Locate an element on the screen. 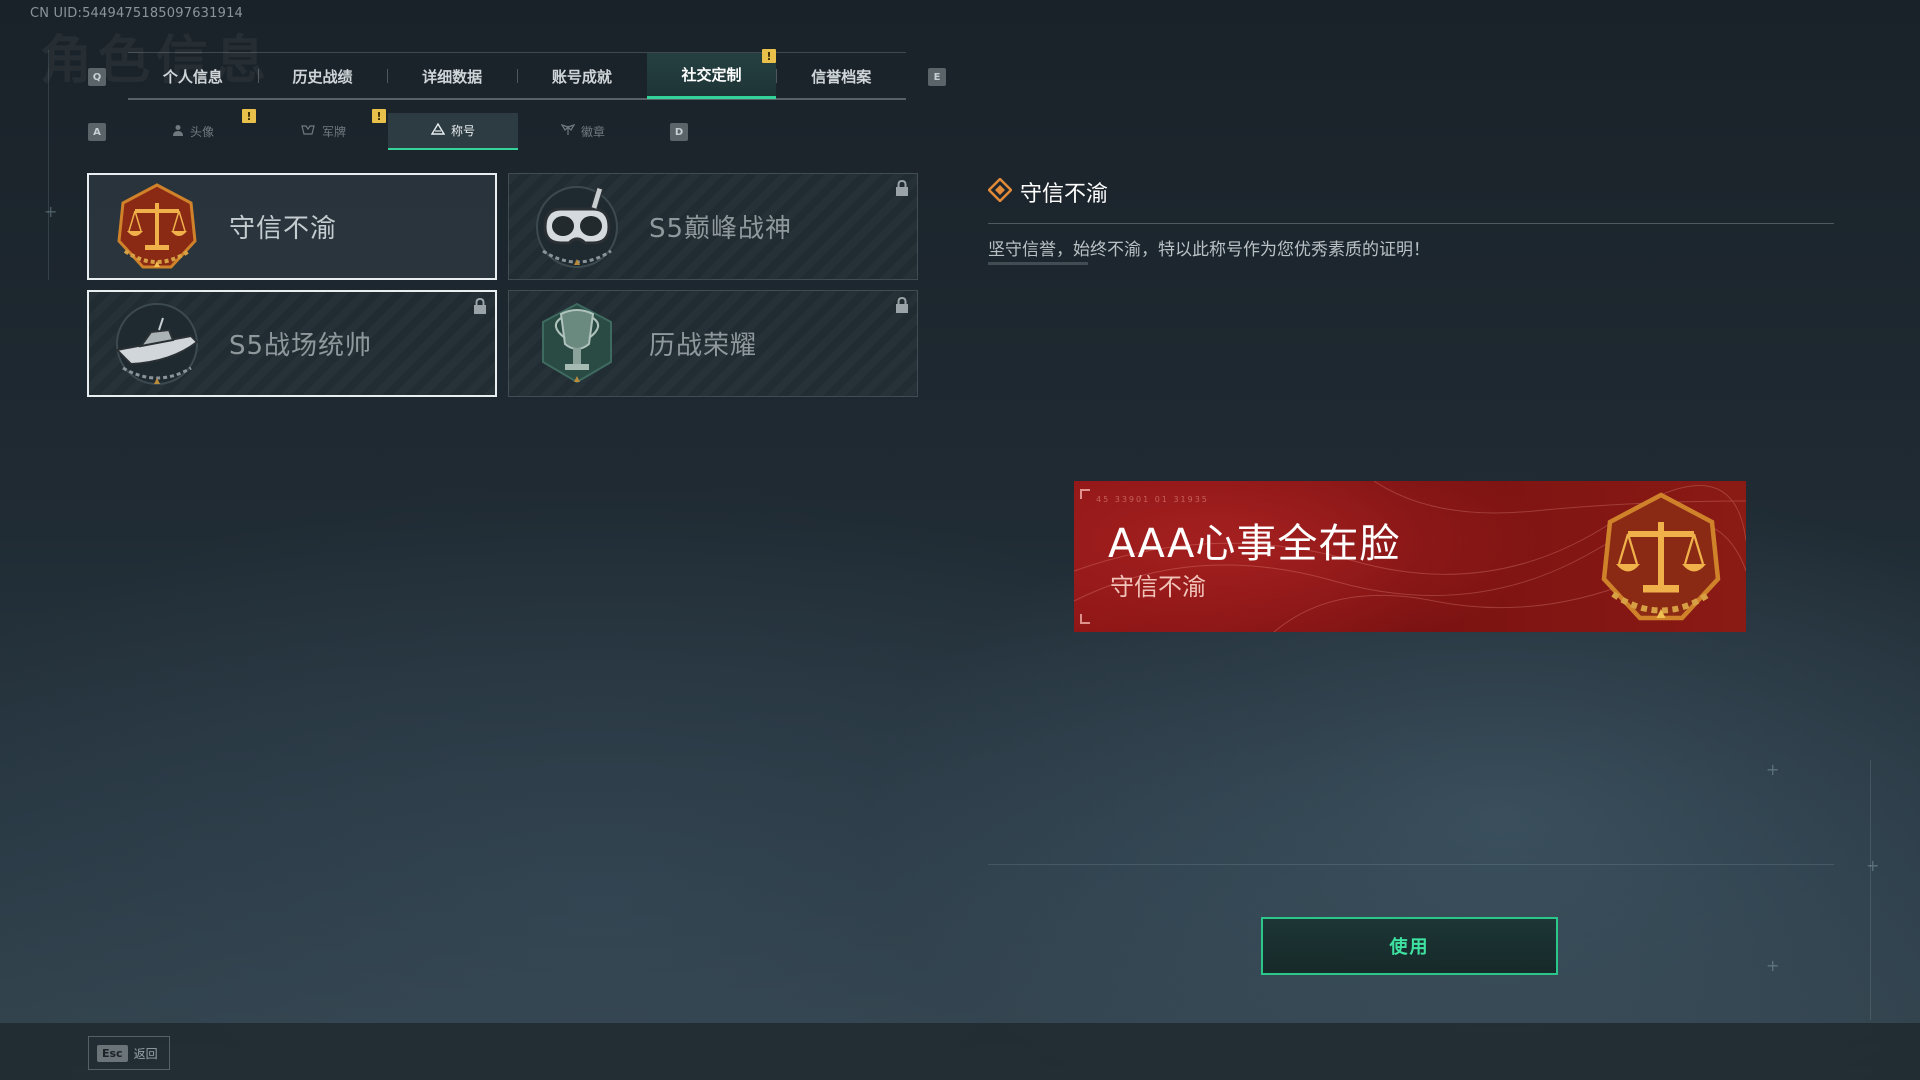  tab-detailed-stats: 详细数据 is located at coordinates (452, 76).